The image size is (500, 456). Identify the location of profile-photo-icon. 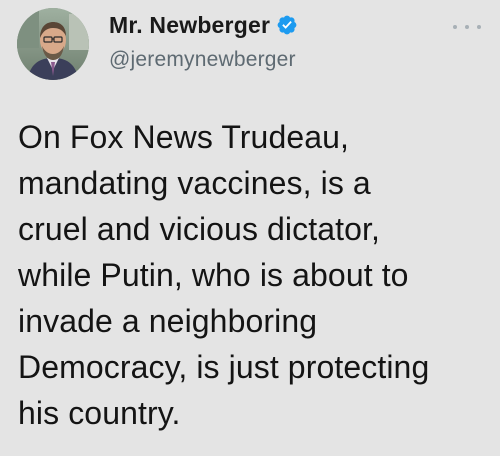
(53, 44).